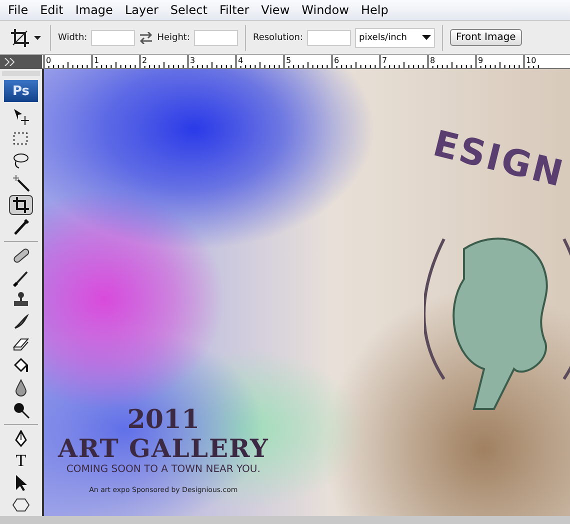 This screenshot has height=524, width=570. What do you see at coordinates (499, 159) in the screenshot?
I see `poster-title: ESIGN` at bounding box center [499, 159].